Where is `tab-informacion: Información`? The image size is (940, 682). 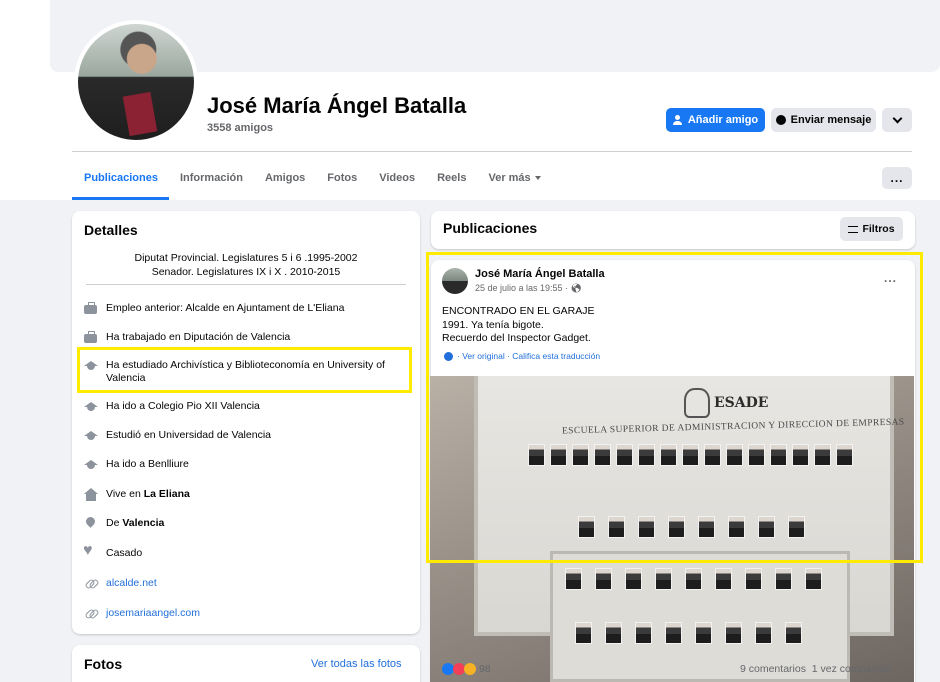 tab-informacion: Información is located at coordinates (211, 180).